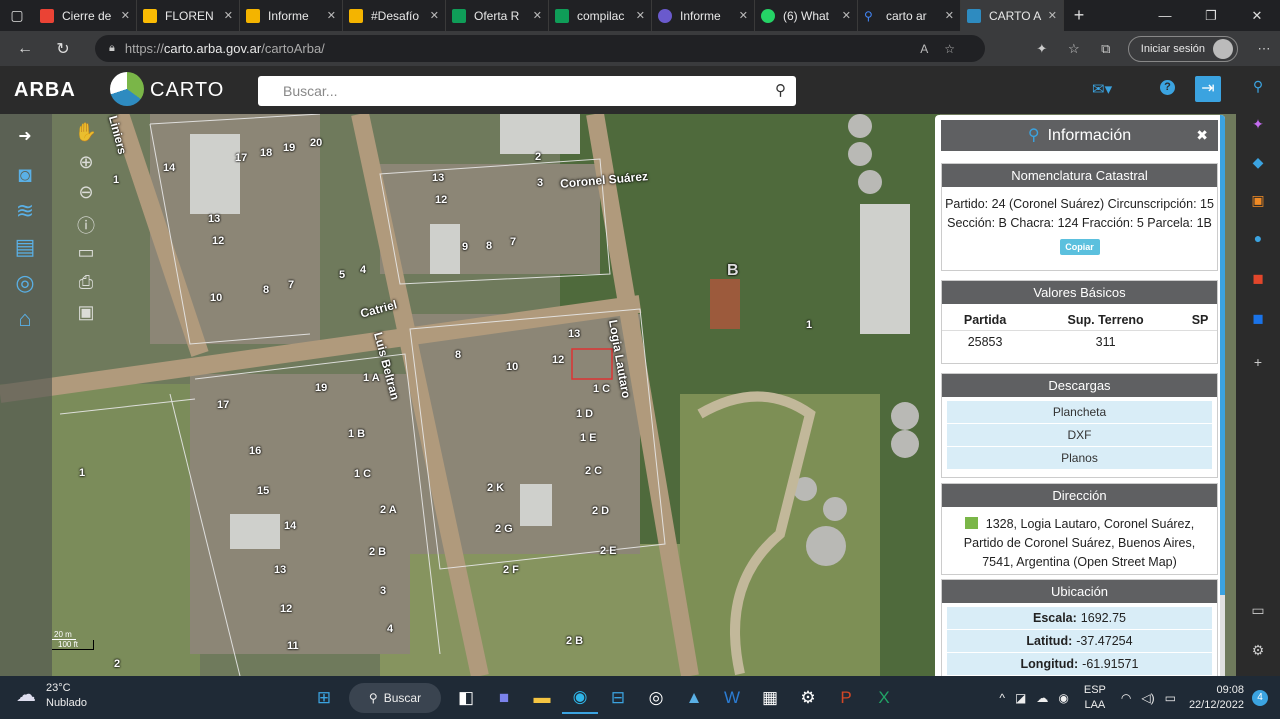 Image resolution: width=1280 pixels, height=719 pixels. Describe the element at coordinates (324, 698) in the screenshot. I see `windows-start-icon: ⊞` at that location.